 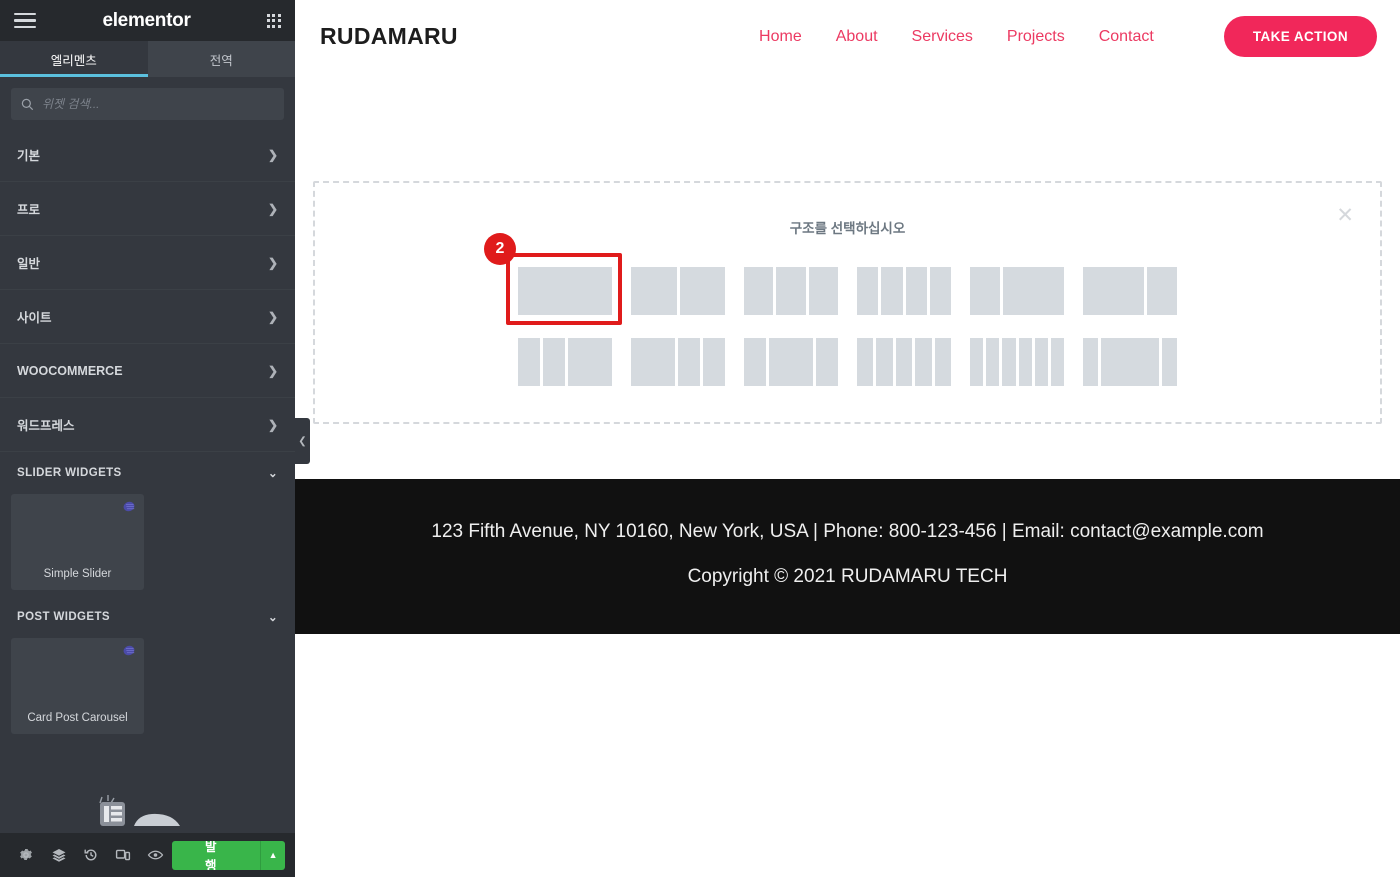 I want to click on footer-copyright-line: Copyright © 2021 RUDAMARU TECH, so click(x=847, y=576).